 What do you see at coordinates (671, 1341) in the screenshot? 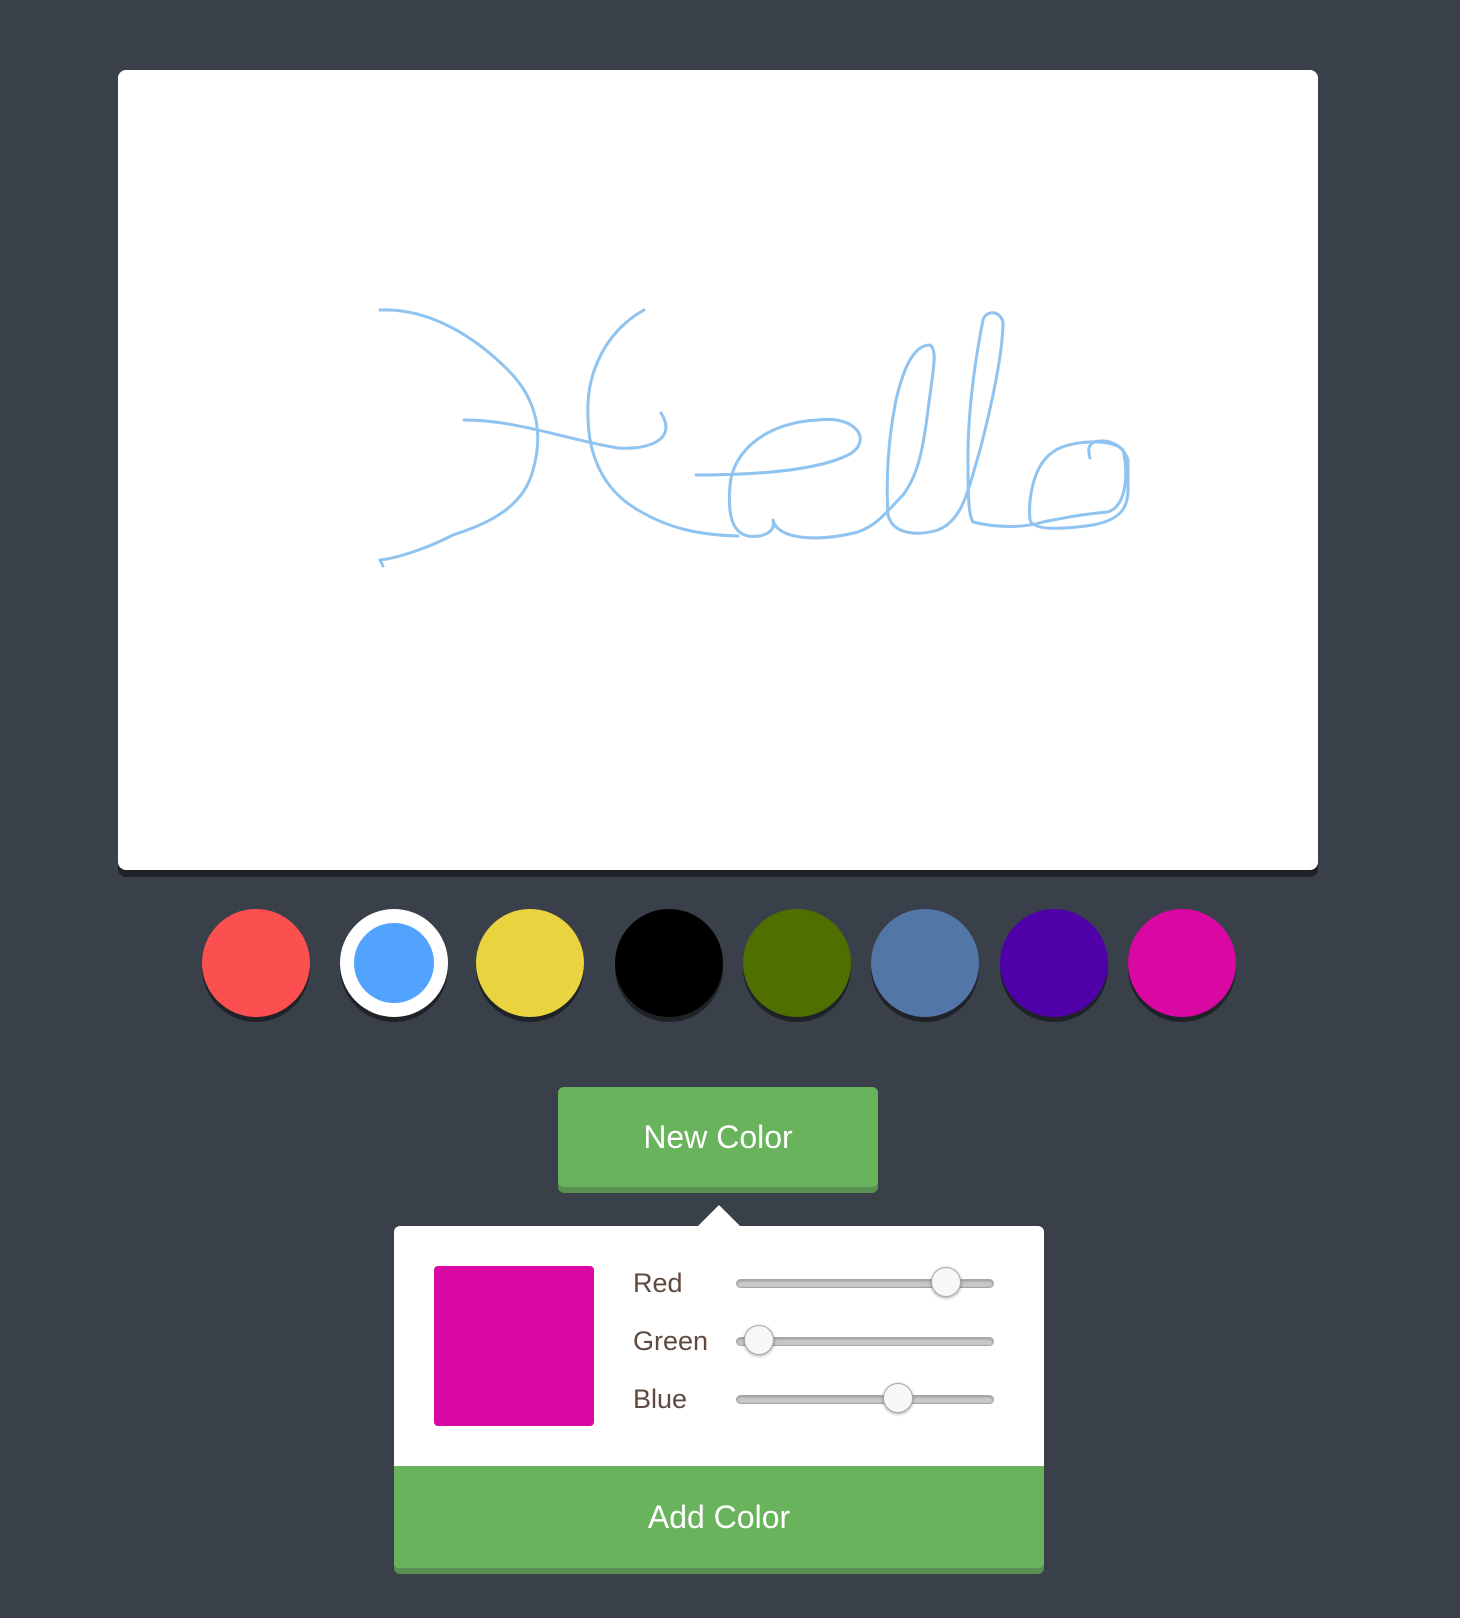
I see `green-slider-label: Green` at bounding box center [671, 1341].